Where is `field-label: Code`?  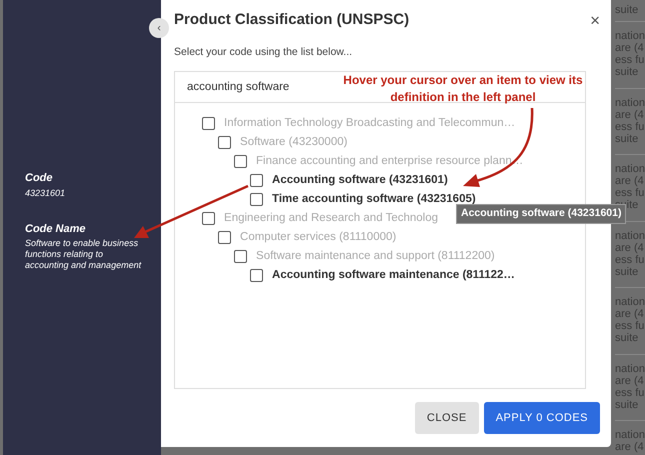 field-label: Code is located at coordinates (39, 178).